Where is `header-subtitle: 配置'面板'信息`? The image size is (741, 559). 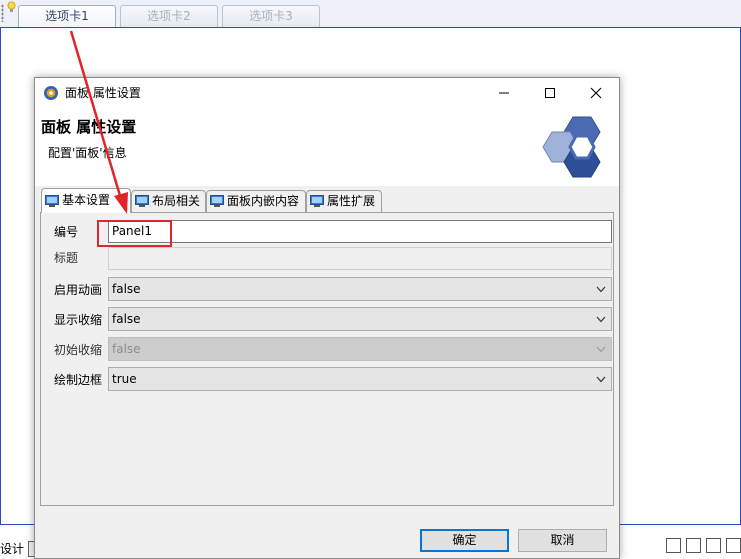
header-subtitle: 配置'面板'信息 is located at coordinates (87, 153).